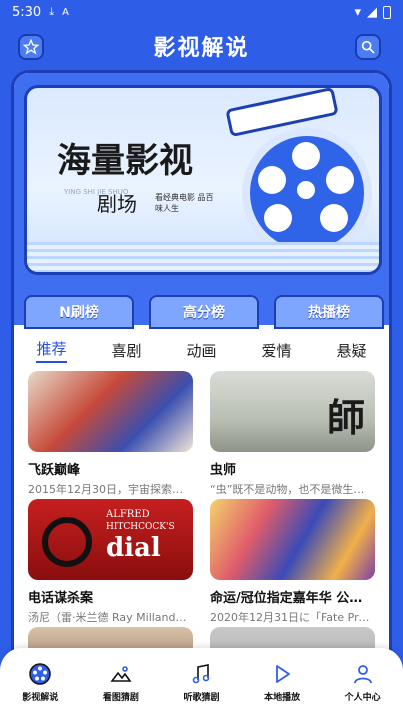  I want to click on tab-recommend: 推荐, so click(51, 350).